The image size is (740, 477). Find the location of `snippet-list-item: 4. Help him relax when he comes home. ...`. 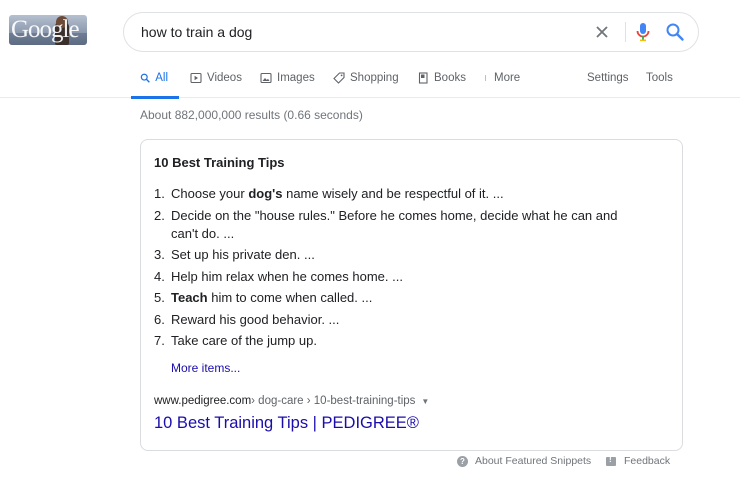

snippet-list-item: 4. Help him relax when he comes home. ... is located at coordinates (399, 277).